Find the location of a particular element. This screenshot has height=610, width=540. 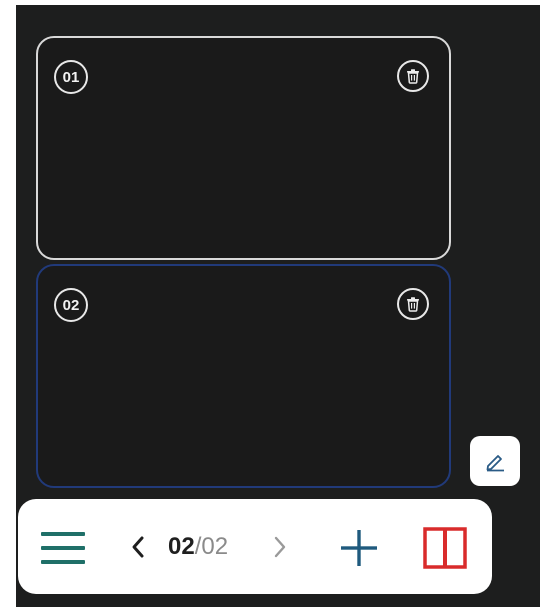

split-view-icon is located at coordinates (445, 548).